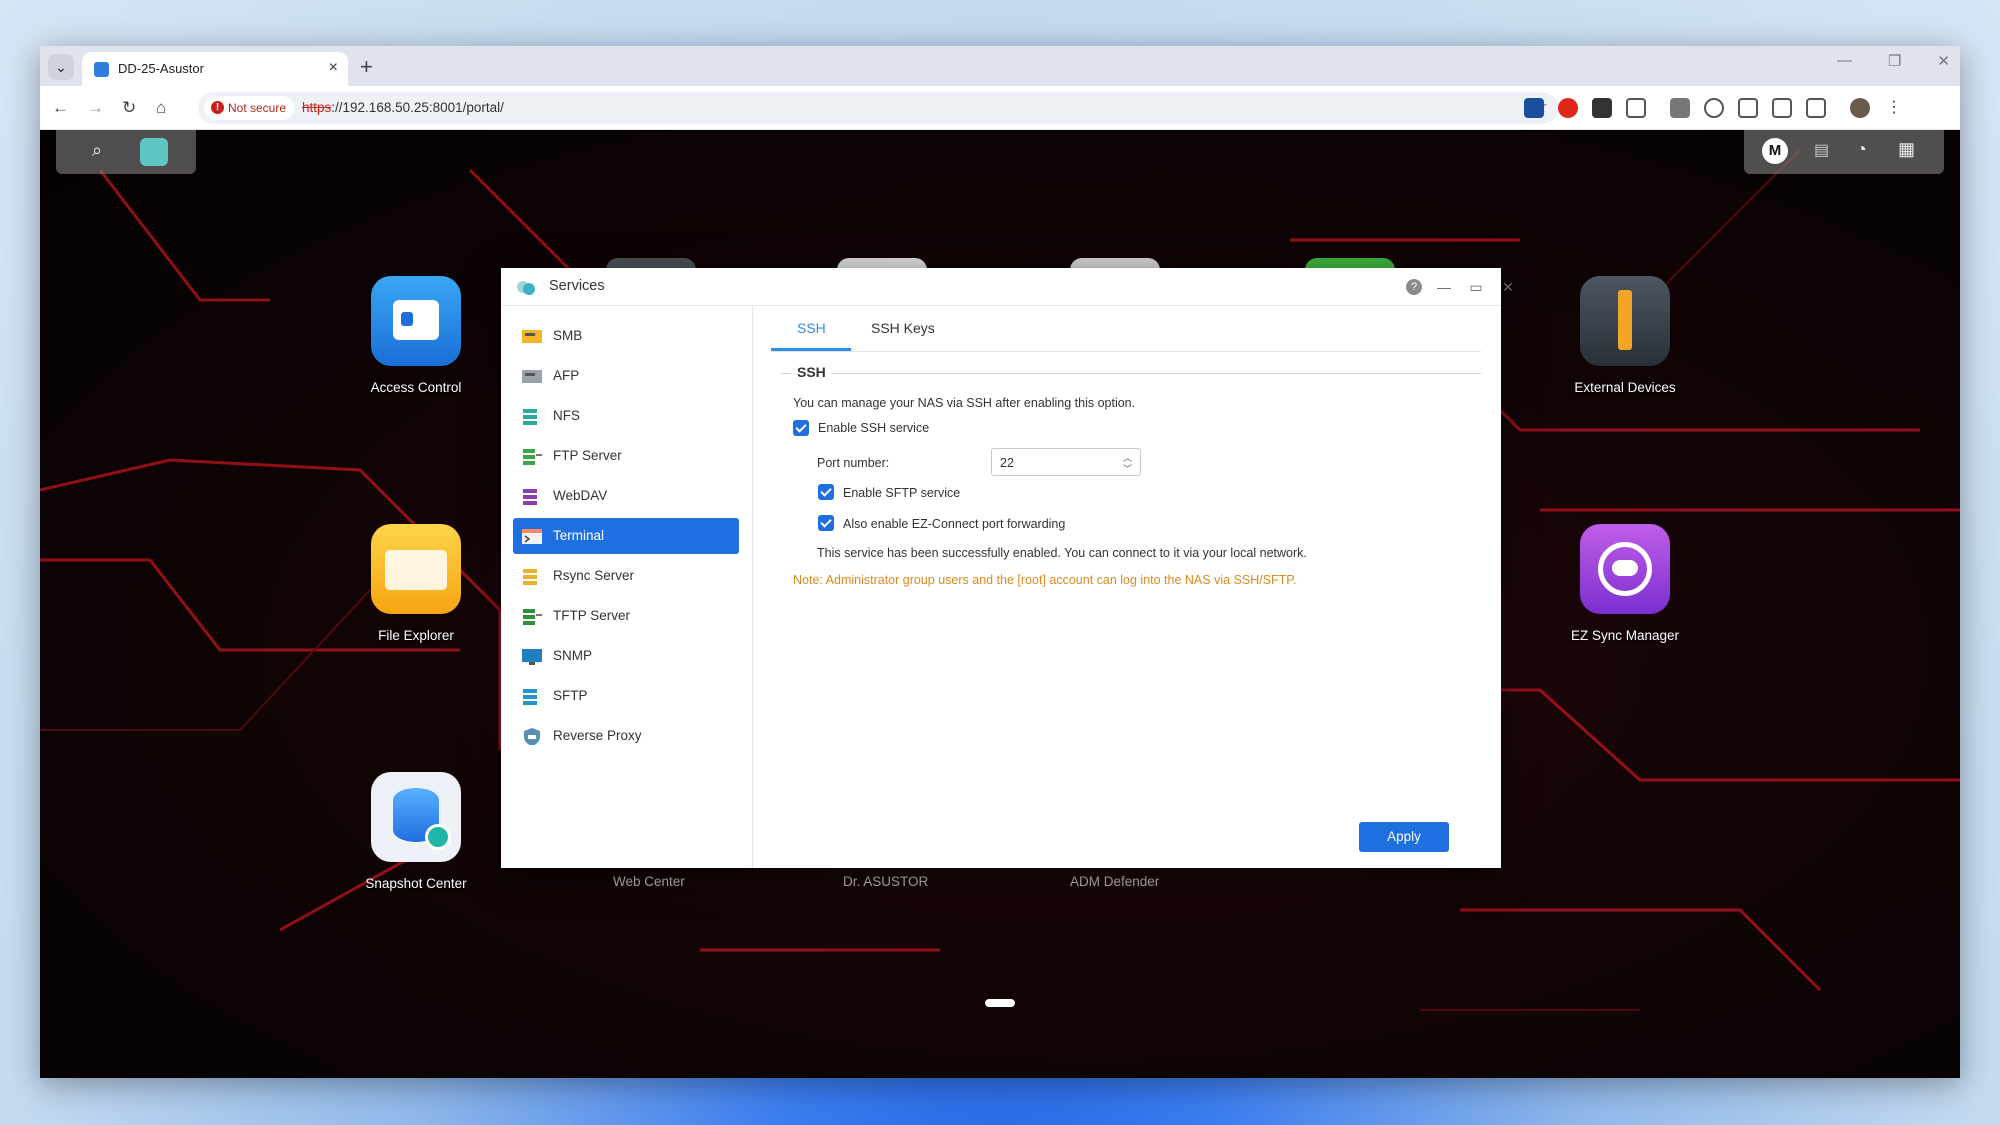 This screenshot has height=1125, width=2000. Describe the element at coordinates (954, 524) in the screenshot. I see `ez-connect-label: Also enable EZ-Connect port forwarding` at that location.